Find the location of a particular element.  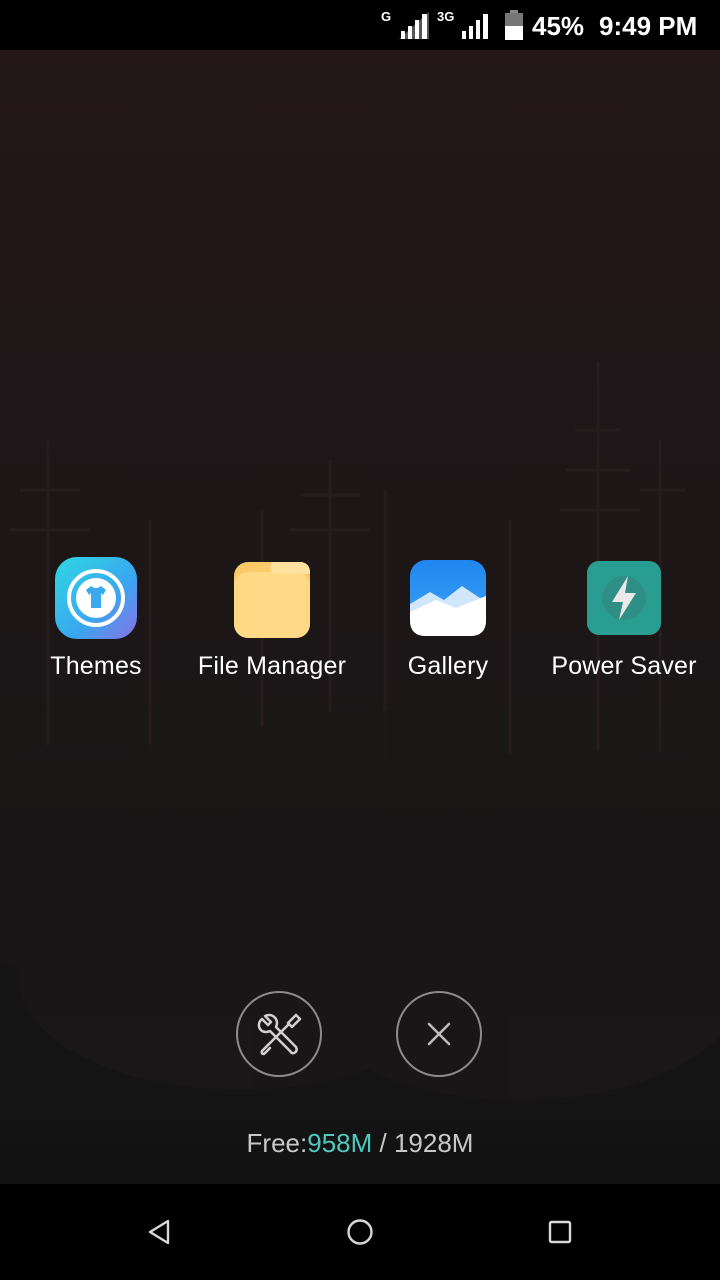

app-file-manager: File Manager is located at coordinates (272, 626).